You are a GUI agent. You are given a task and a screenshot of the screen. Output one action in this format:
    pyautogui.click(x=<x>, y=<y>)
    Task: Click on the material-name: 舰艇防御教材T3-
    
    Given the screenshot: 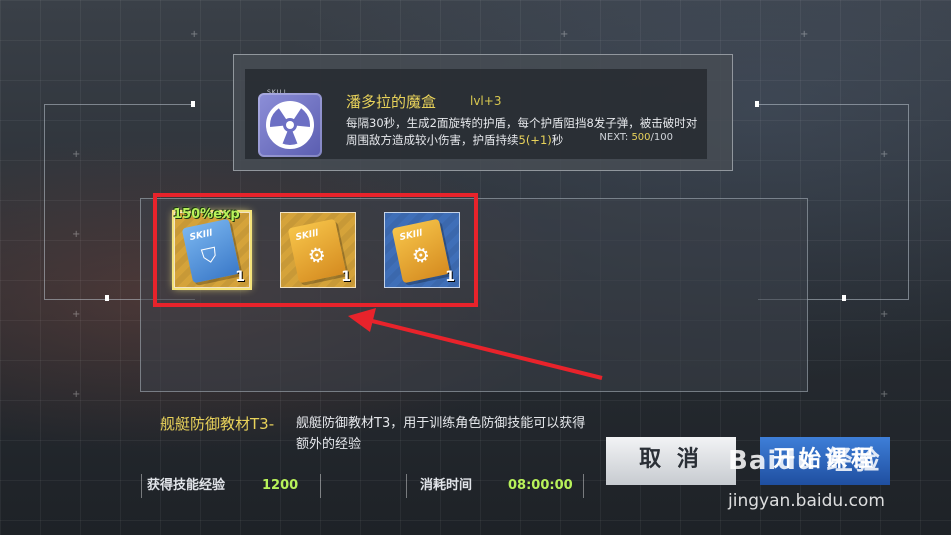 What is the action you would take?
    pyautogui.click(x=217, y=424)
    